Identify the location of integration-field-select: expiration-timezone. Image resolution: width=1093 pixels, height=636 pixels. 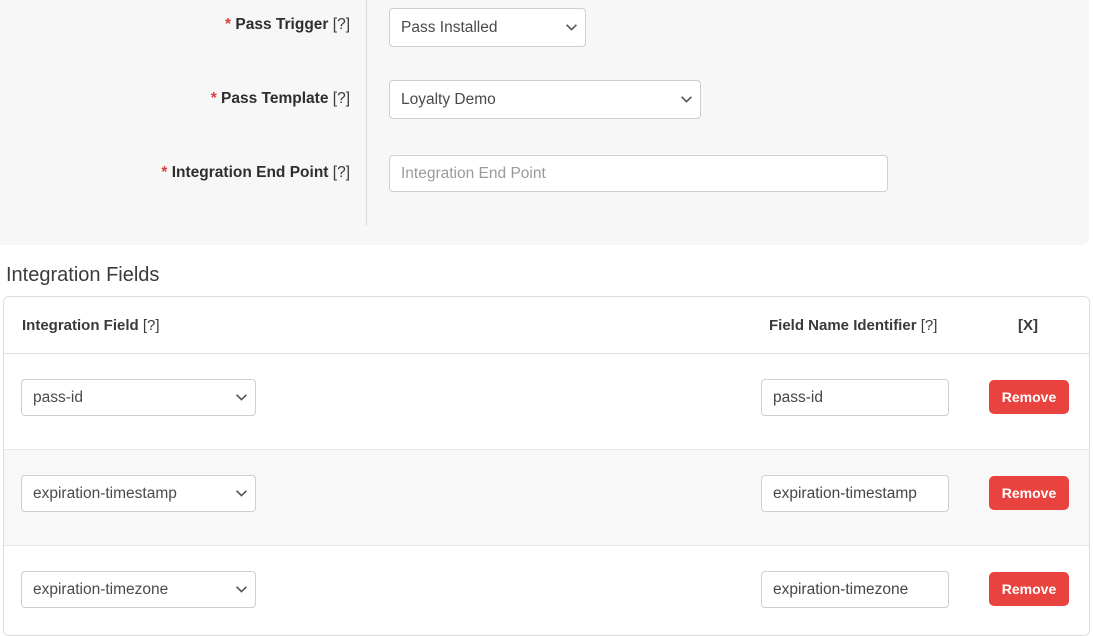
(138, 589).